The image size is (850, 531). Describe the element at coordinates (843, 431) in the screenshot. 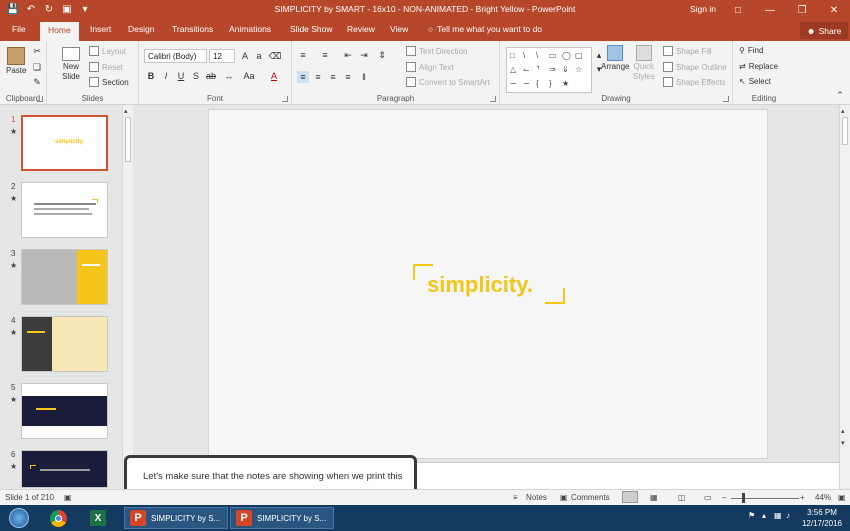

I see `previous-slide-icon: ▴` at that location.